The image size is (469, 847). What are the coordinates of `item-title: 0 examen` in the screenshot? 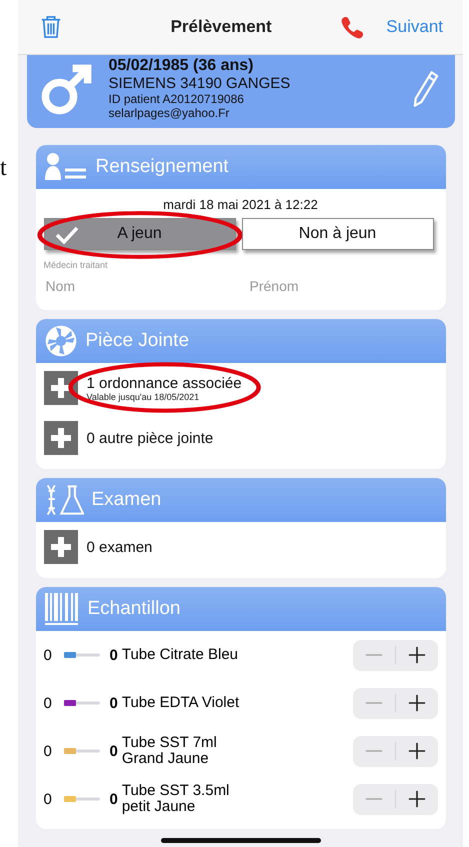 It's located at (119, 547).